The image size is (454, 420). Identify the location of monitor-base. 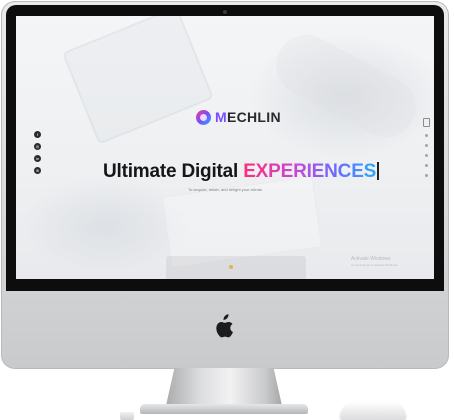
(224, 409).